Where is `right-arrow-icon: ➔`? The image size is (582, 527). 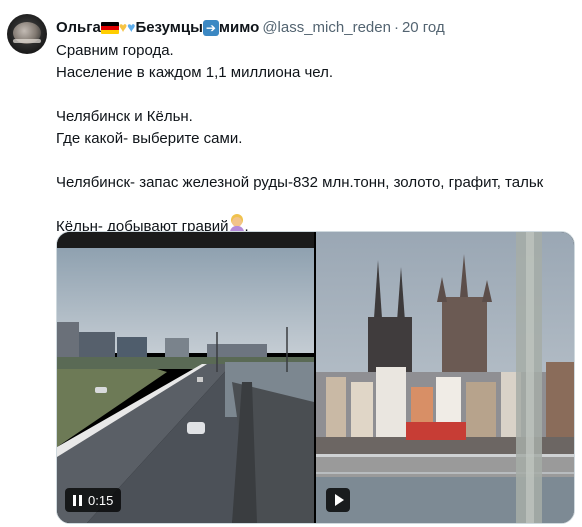 right-arrow-icon: ➔ is located at coordinates (210, 27).